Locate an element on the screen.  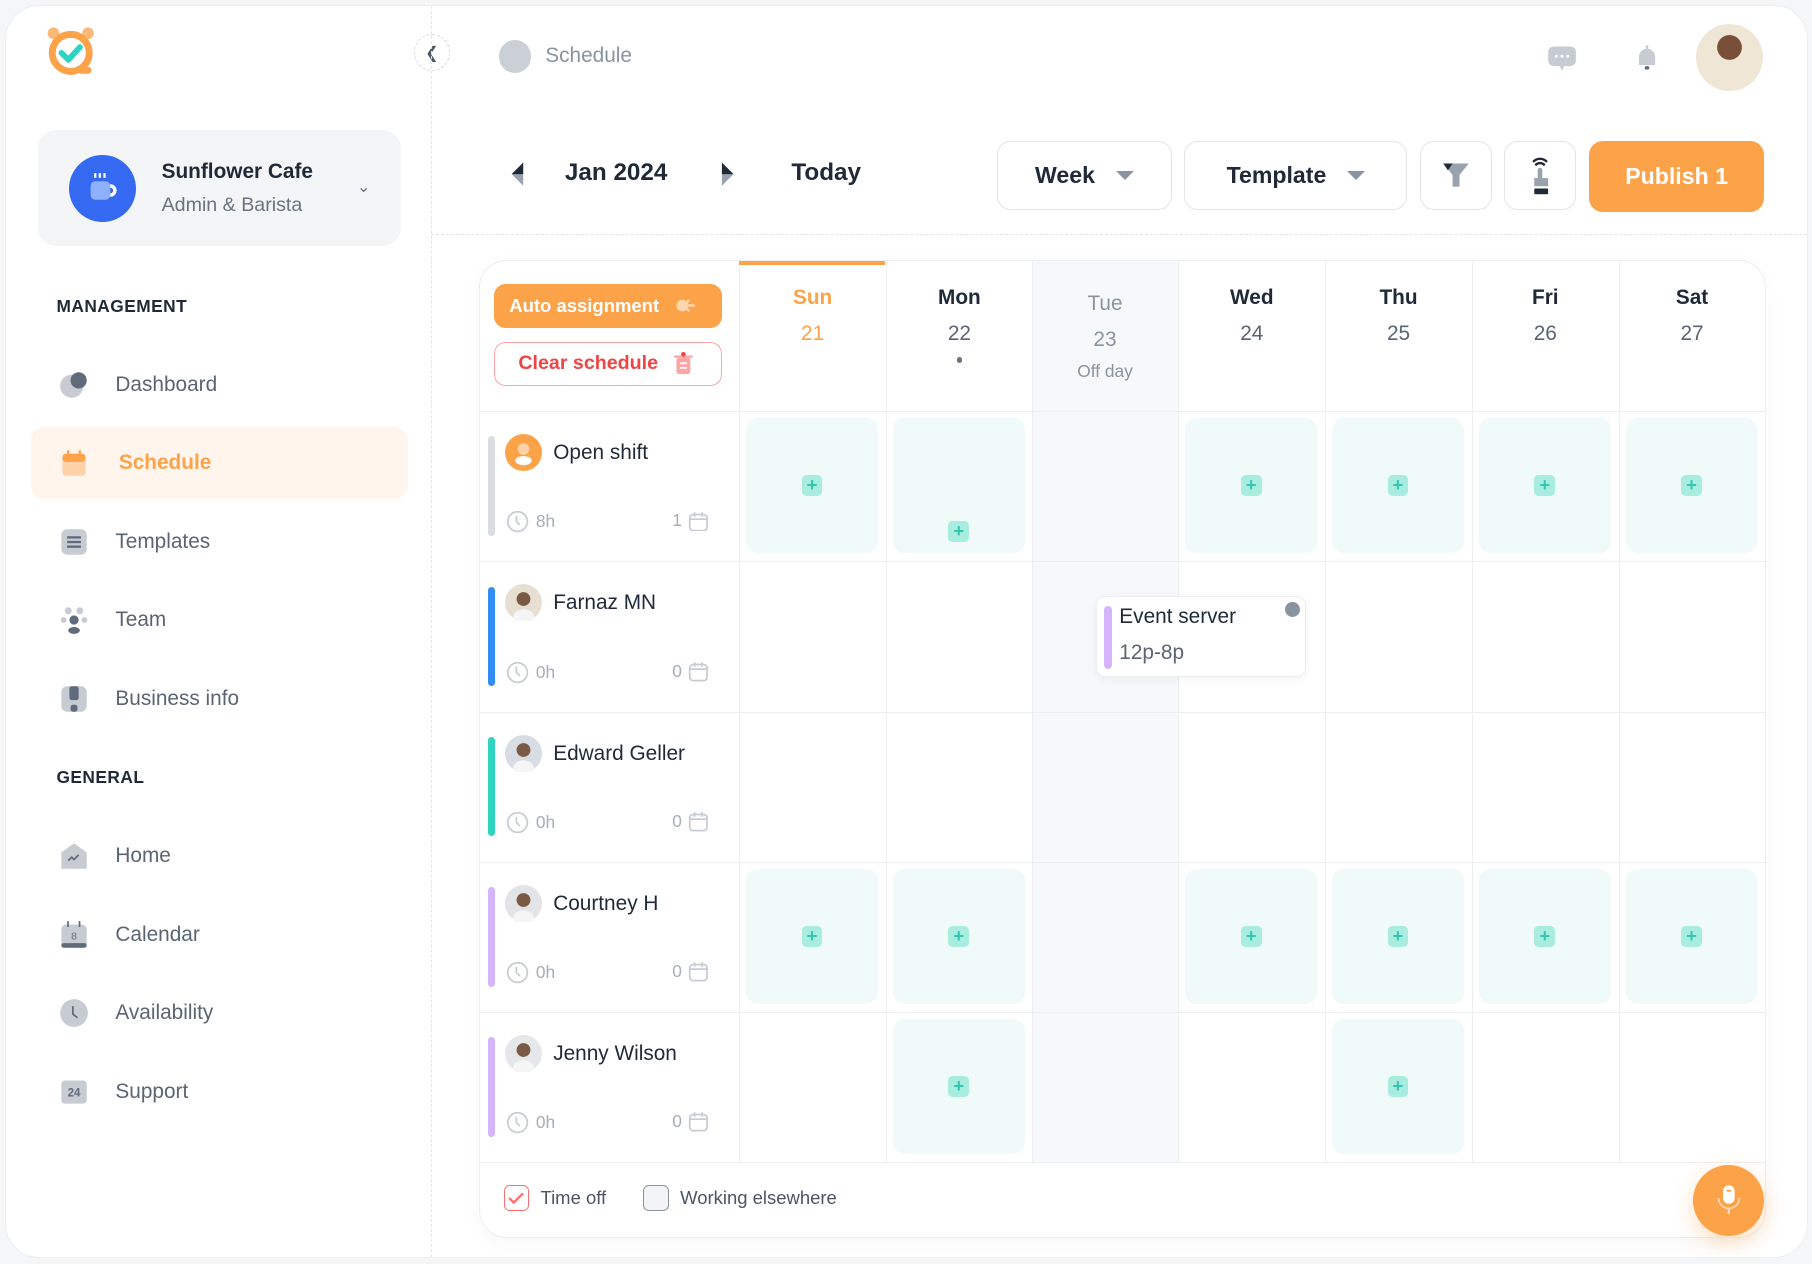
employee-row-header: Courtney H 0h 0 is located at coordinates (609, 936).